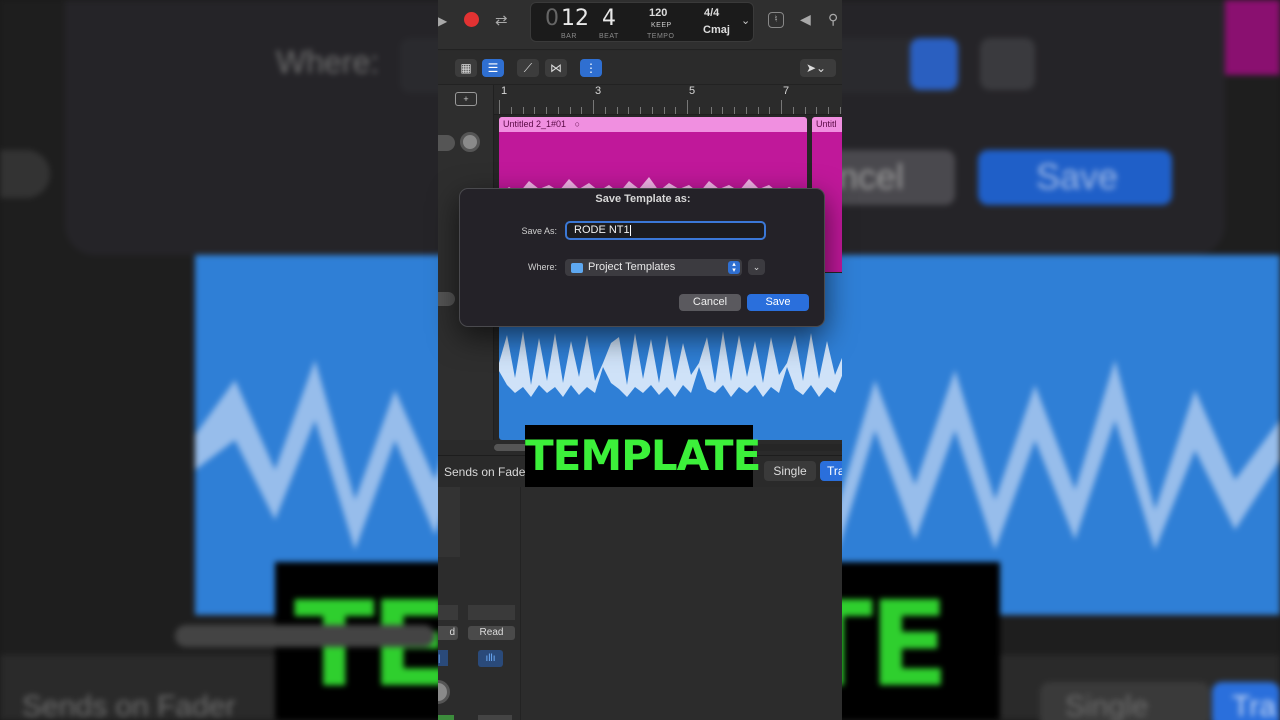 Image resolution: width=1280 pixels, height=720 pixels. I want to click on add-track-icon: +, so click(466, 99).